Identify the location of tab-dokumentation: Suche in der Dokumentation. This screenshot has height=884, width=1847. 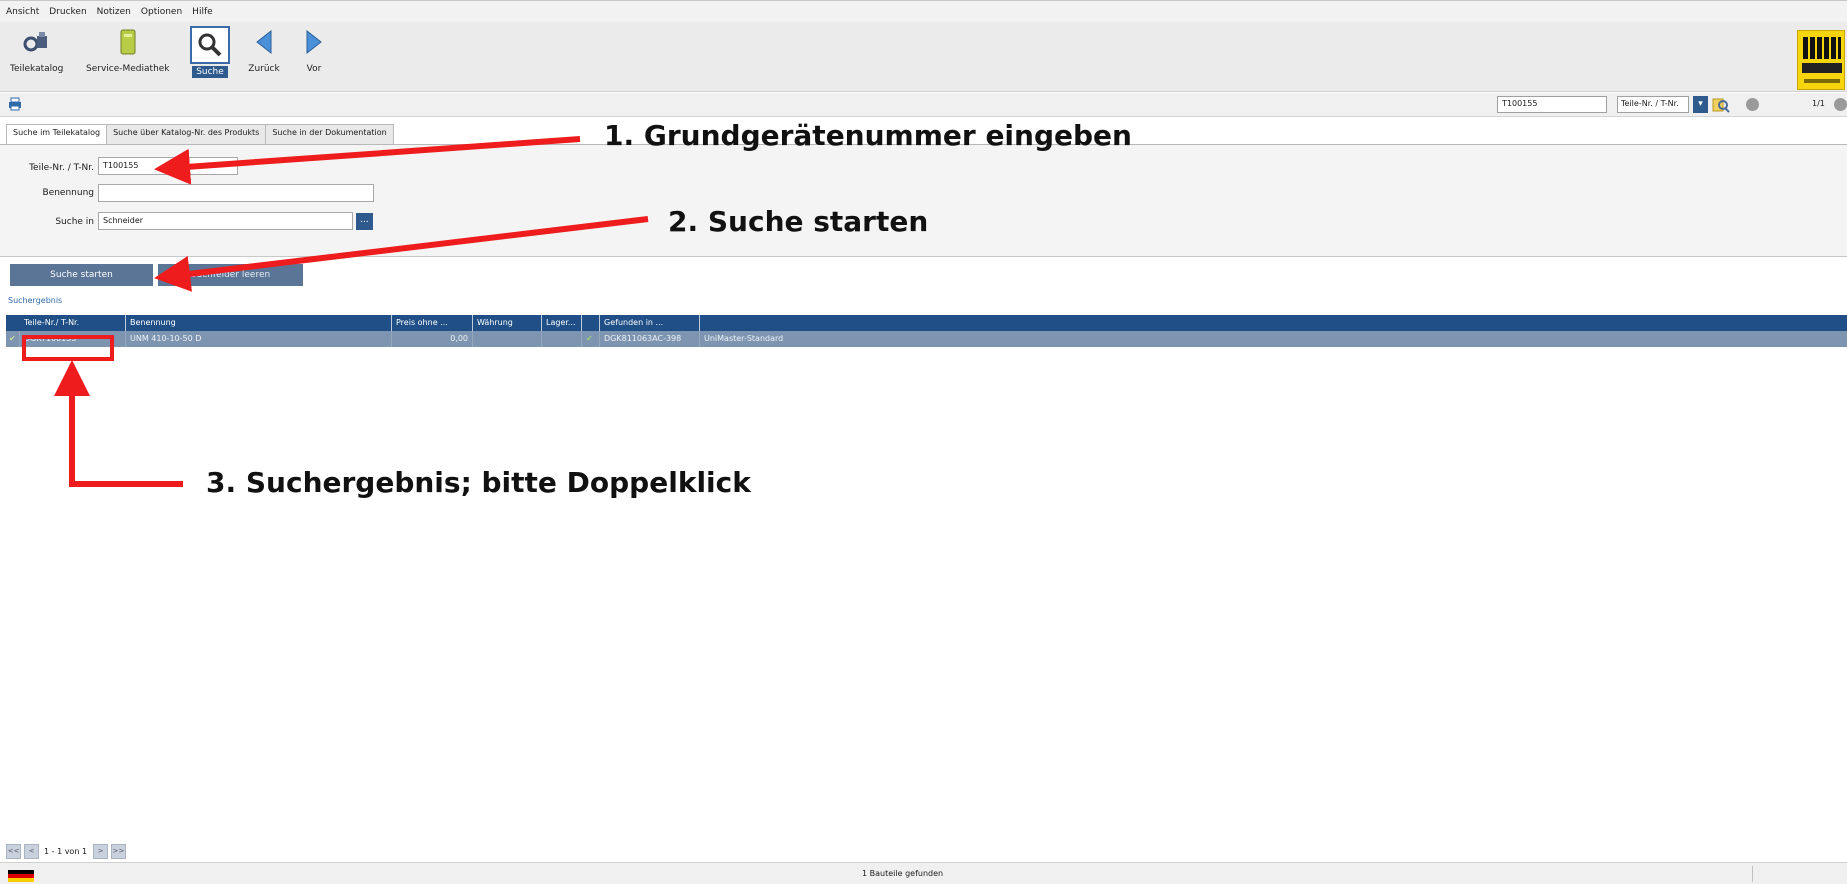
(329, 134).